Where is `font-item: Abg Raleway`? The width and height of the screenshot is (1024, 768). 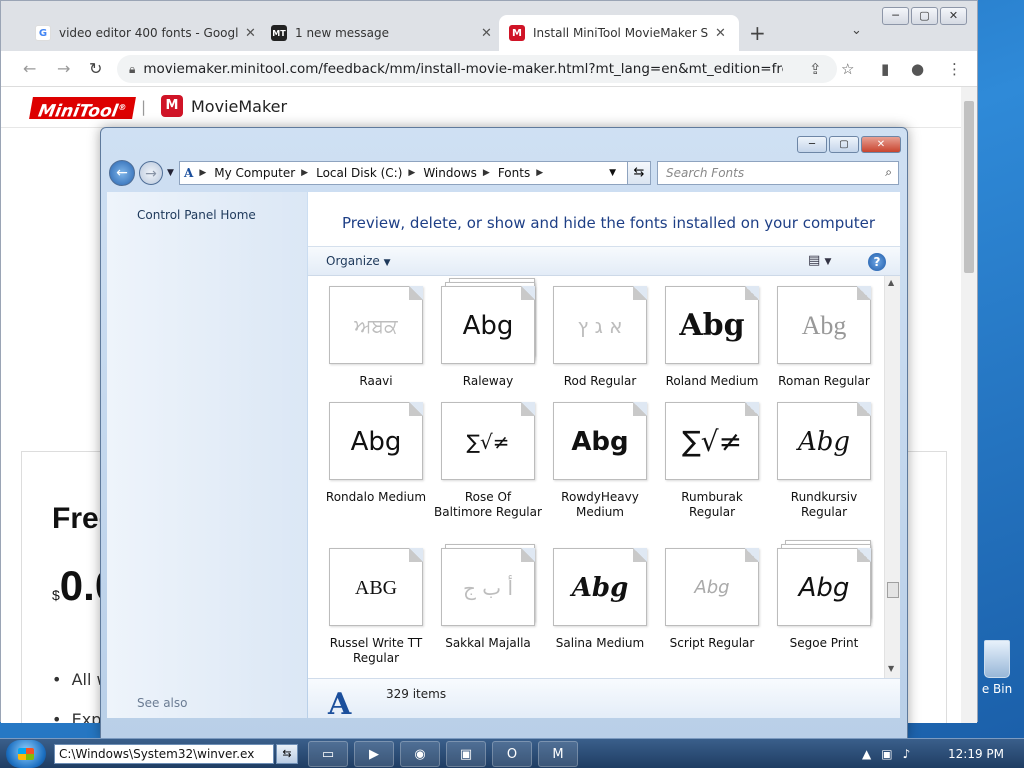 font-item: Abg Raleway is located at coordinates (488, 333).